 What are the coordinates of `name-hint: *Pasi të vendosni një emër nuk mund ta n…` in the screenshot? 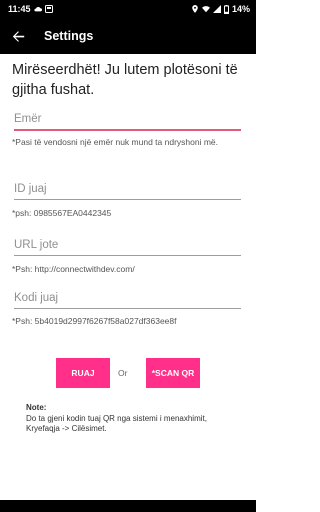 It's located at (115, 142).